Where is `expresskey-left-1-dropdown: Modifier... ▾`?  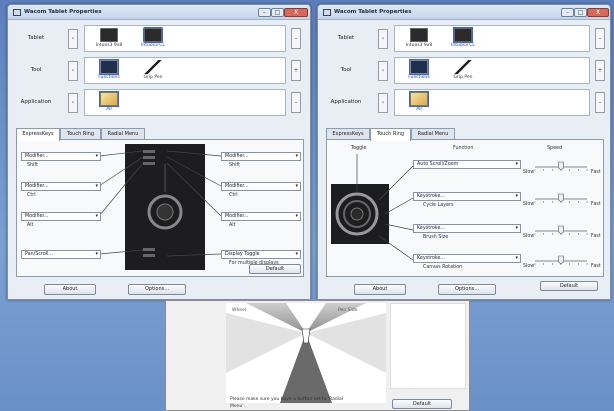
expresskey-left-1-dropdown: Modifier... ▾ is located at coordinates (61, 156).